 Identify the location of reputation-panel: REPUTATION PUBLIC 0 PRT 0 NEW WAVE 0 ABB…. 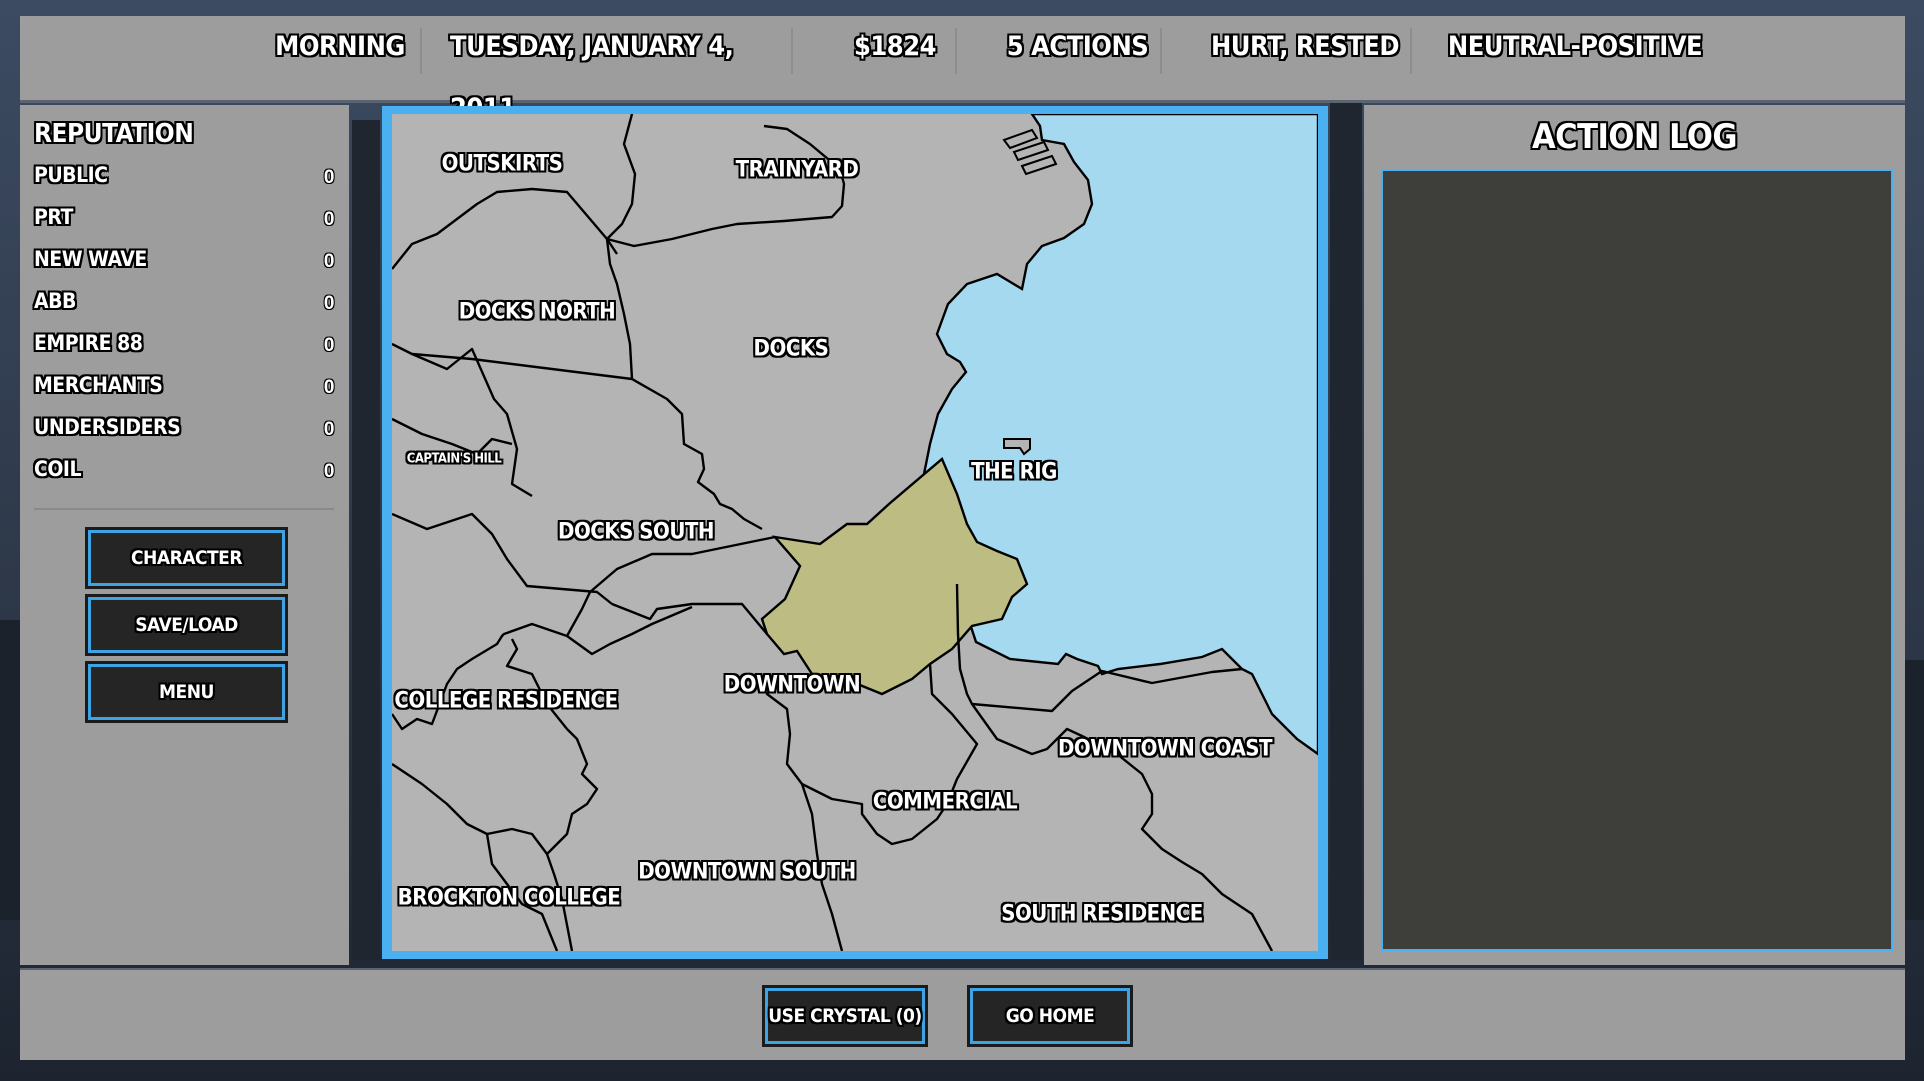
(184, 535).